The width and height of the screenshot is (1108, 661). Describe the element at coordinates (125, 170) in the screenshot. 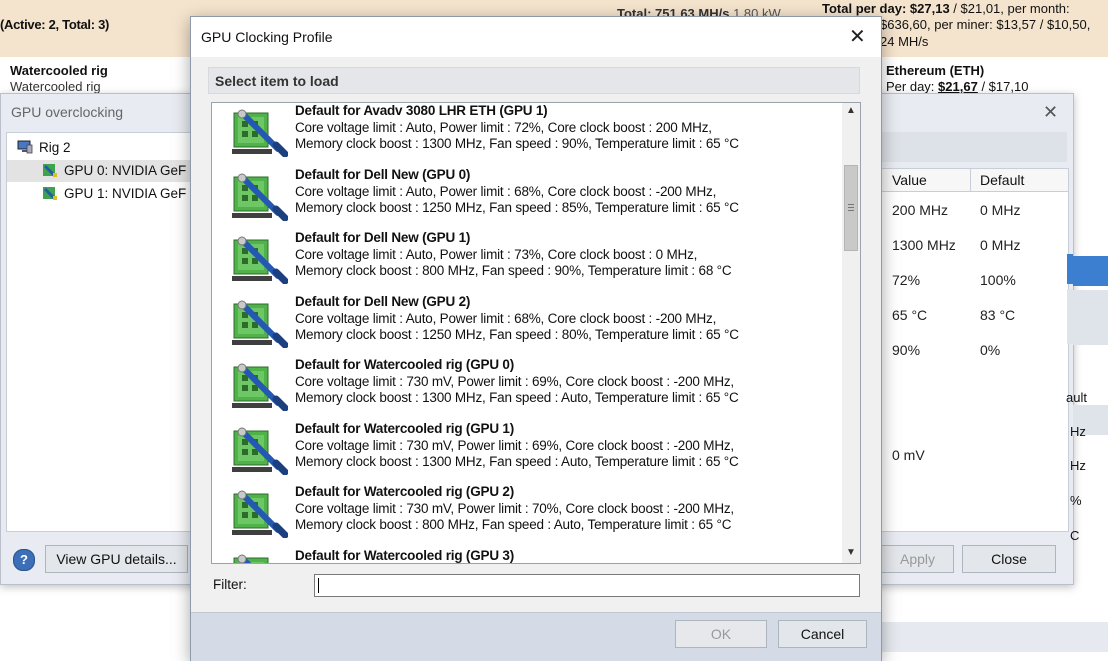

I see `tree-gpu-0-label: GPU 0: NVIDIA GeF` at that location.